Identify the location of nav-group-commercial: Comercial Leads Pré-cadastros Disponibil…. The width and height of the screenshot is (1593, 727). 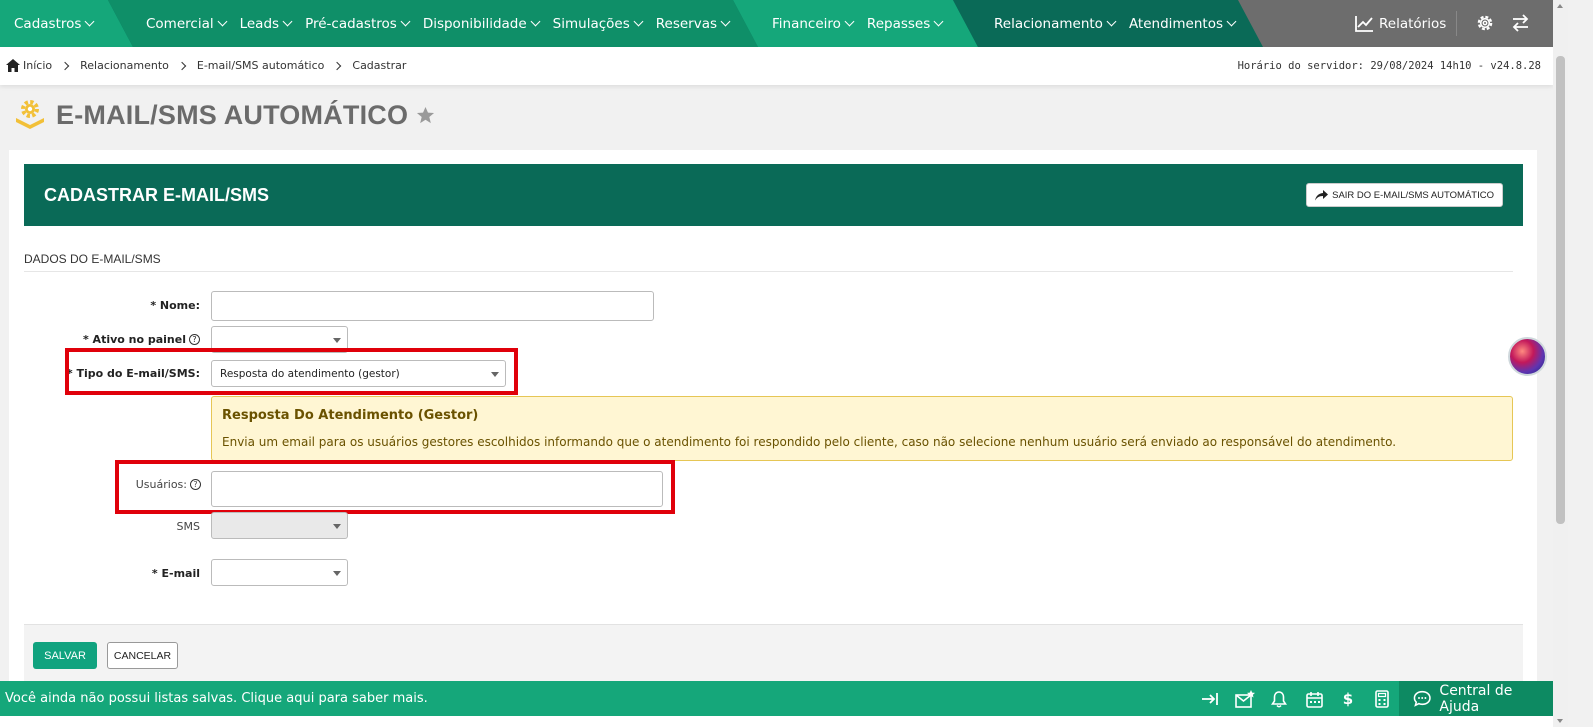
(437, 23).